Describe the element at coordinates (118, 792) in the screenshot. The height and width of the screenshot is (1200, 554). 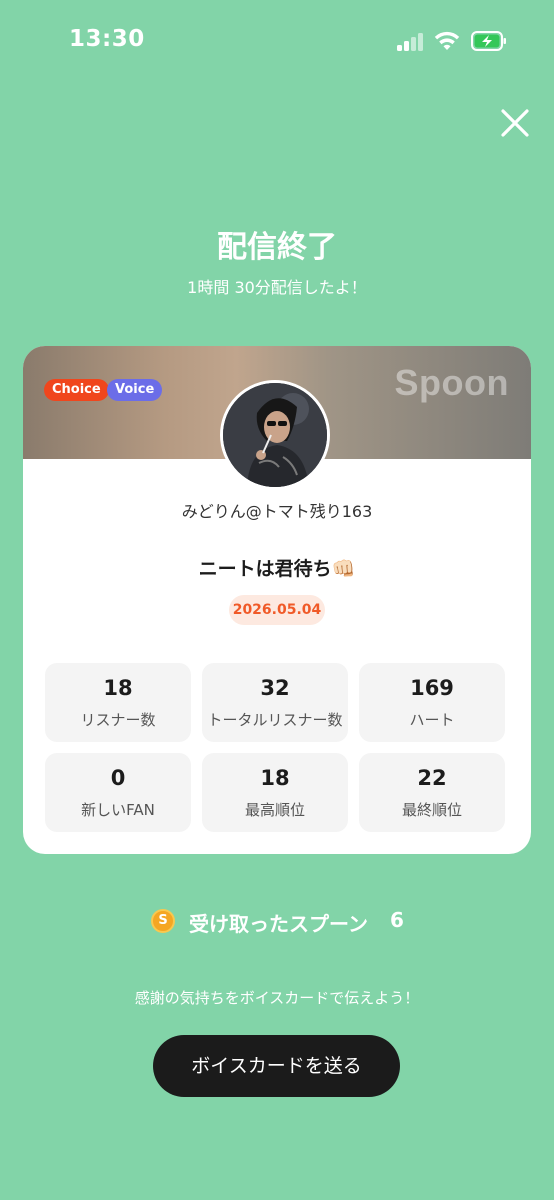
I see `stat-new-fans: 0 新しいFAN` at that location.